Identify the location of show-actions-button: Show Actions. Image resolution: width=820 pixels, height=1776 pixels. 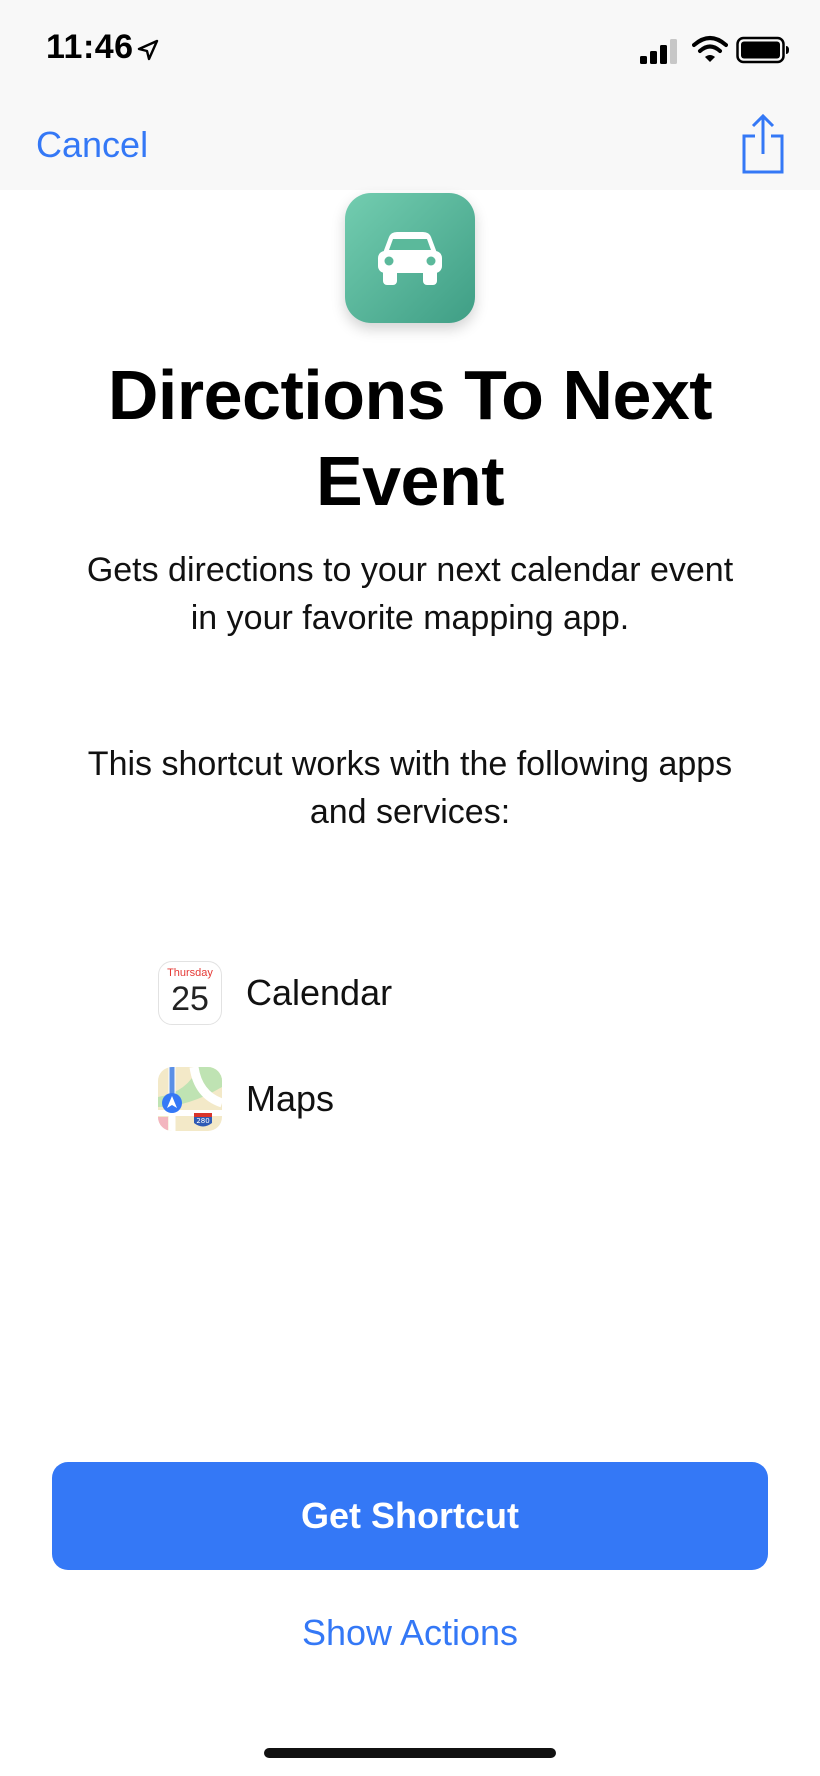
(410, 1633).